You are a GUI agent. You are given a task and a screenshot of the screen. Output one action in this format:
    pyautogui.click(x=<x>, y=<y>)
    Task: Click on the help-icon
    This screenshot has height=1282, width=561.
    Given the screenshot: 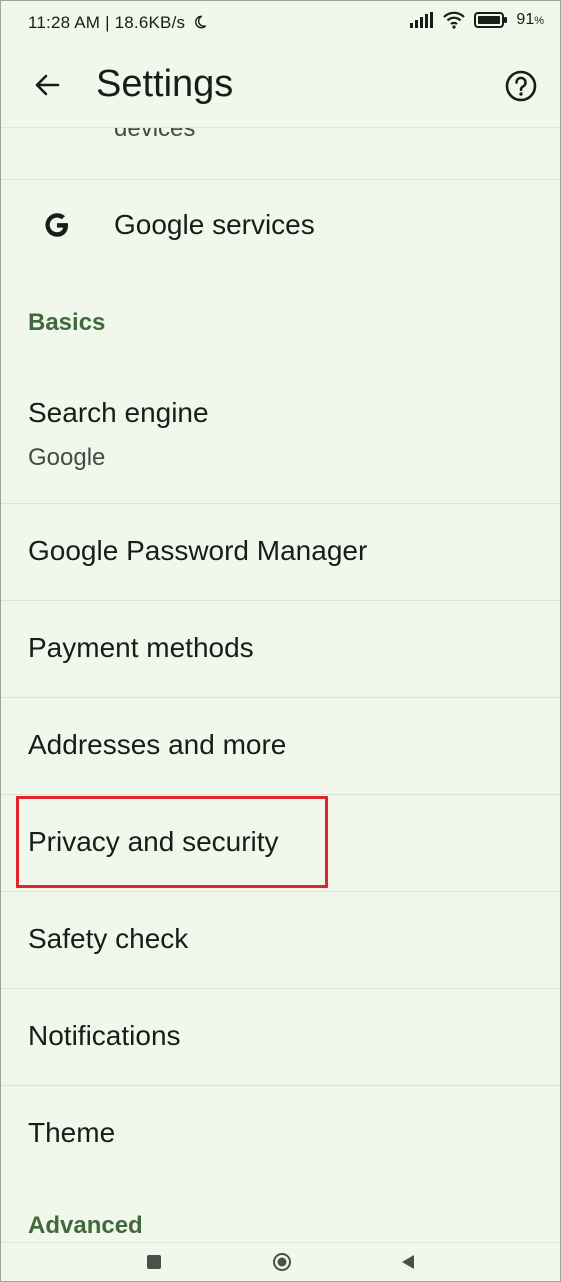 What is the action you would take?
    pyautogui.click(x=521, y=86)
    